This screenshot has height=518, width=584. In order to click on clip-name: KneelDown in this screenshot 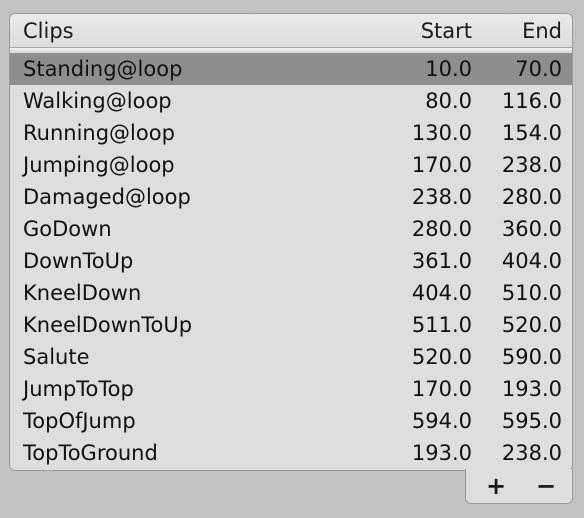, I will do `click(82, 293)`.